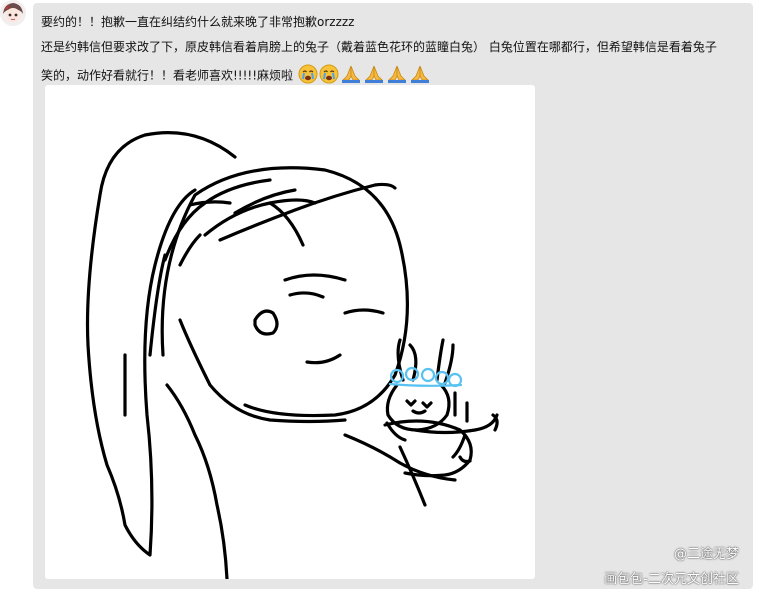 This screenshot has width=758, height=600. I want to click on avatar, so click(13, 13).